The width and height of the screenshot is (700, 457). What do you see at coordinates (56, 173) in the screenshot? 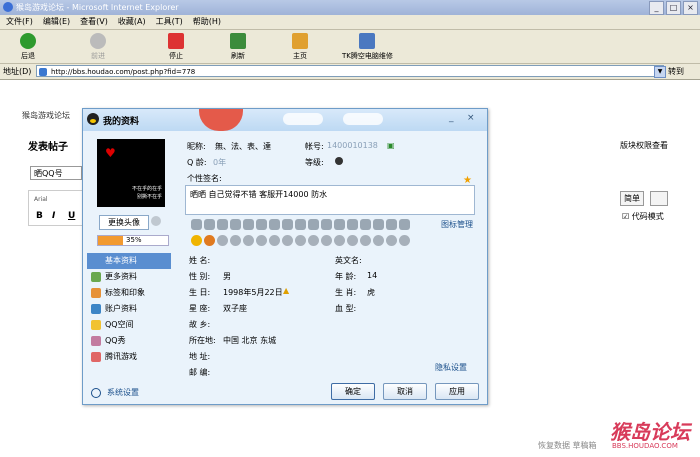
I see `qq-select: 晒QQ号` at bounding box center [56, 173].